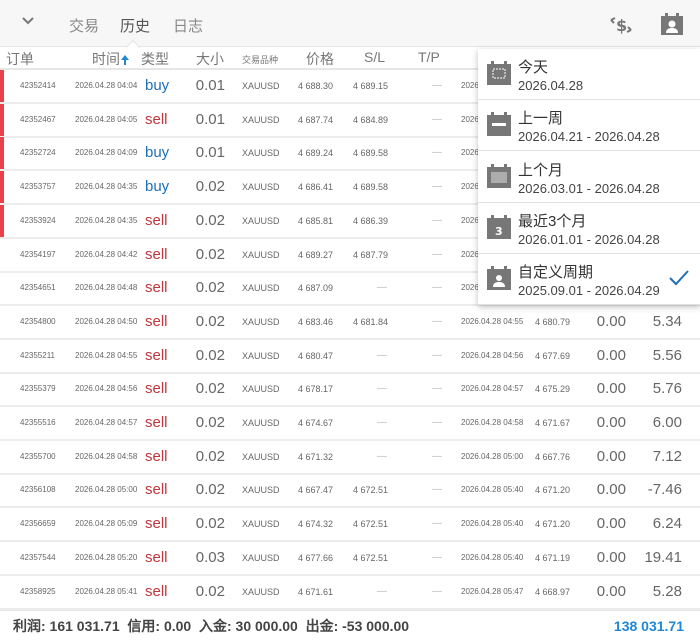 This screenshot has width=700, height=642. I want to click on tab-trade: 交易, so click(84, 25).